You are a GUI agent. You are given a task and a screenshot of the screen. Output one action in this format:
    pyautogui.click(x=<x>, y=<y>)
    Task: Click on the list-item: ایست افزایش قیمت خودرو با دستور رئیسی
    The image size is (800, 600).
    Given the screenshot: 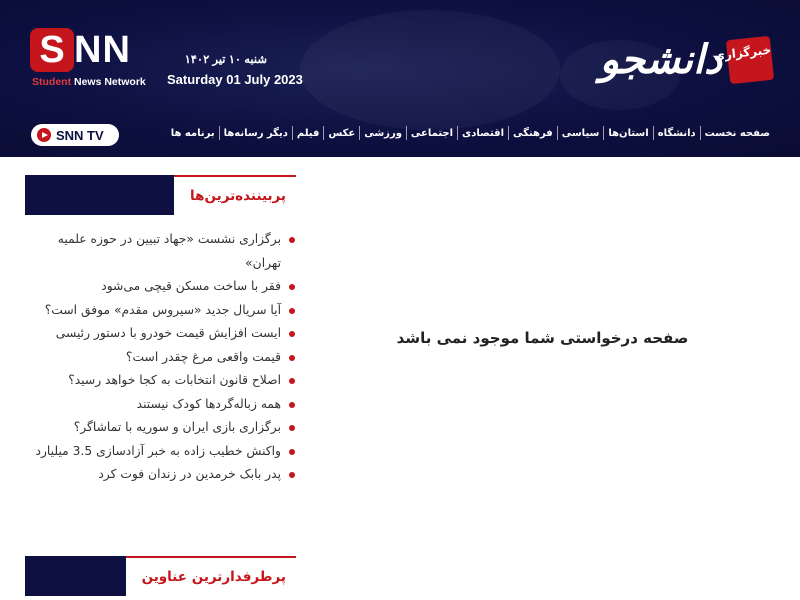 What is the action you would take?
    pyautogui.click(x=160, y=334)
    